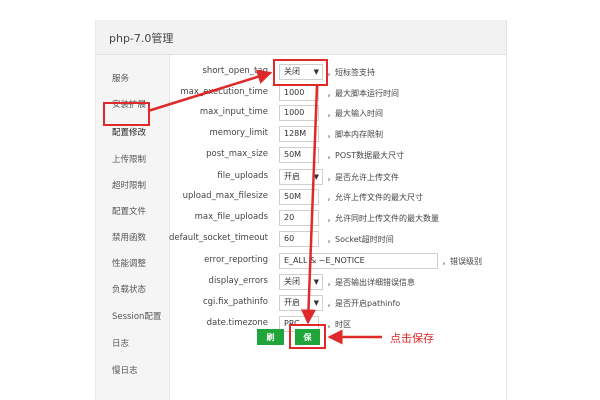  What do you see at coordinates (366, 155) in the screenshot?
I see `setting-desc-post-max-size: ，POST数据最大尺寸` at bounding box center [366, 155].